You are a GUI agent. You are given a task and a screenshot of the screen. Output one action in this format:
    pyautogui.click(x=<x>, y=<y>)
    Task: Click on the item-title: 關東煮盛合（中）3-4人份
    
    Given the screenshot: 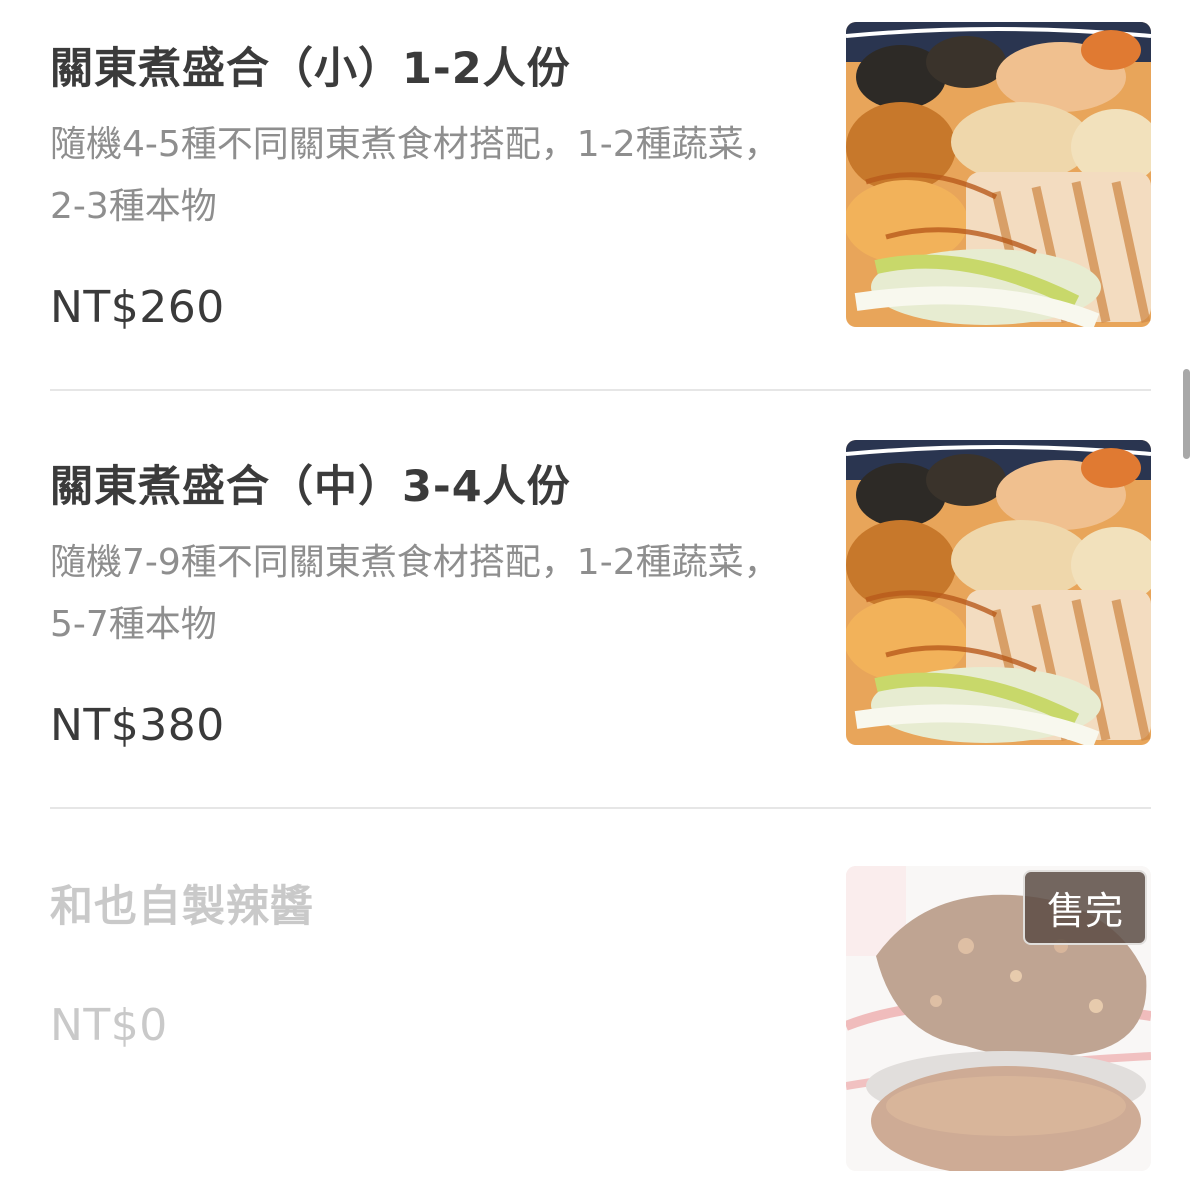 What is the action you would take?
    pyautogui.click(x=310, y=487)
    